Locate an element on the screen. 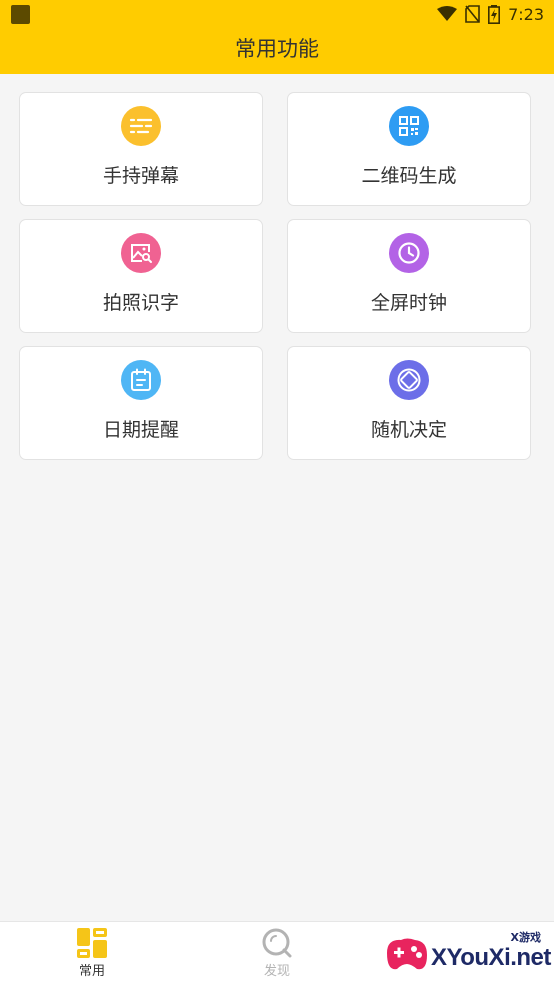 This screenshot has width=554, height=986. tab-common: 常用 is located at coordinates (92, 954).